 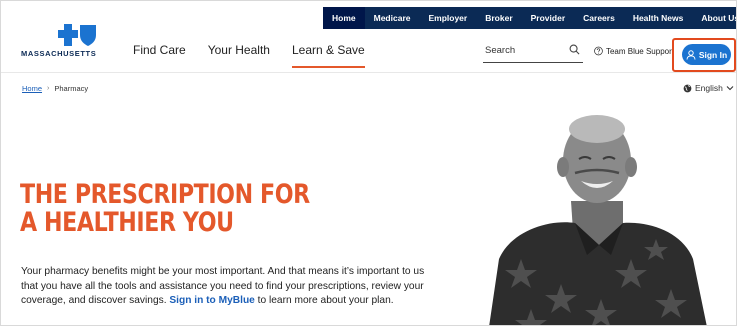 I want to click on search-label: Search, so click(x=500, y=50).